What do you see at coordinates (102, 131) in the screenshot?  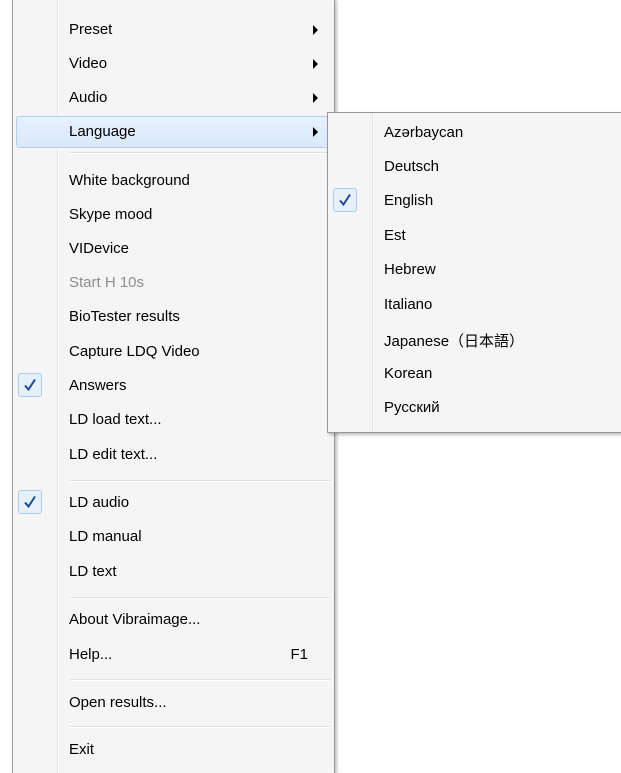 I see `menu-item-label: Language` at bounding box center [102, 131].